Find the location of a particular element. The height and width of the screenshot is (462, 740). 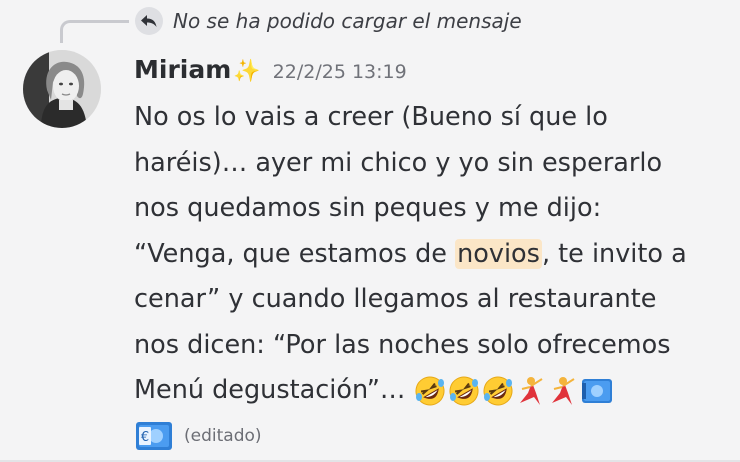

message-footer: € (editado) is located at coordinates (429, 437).